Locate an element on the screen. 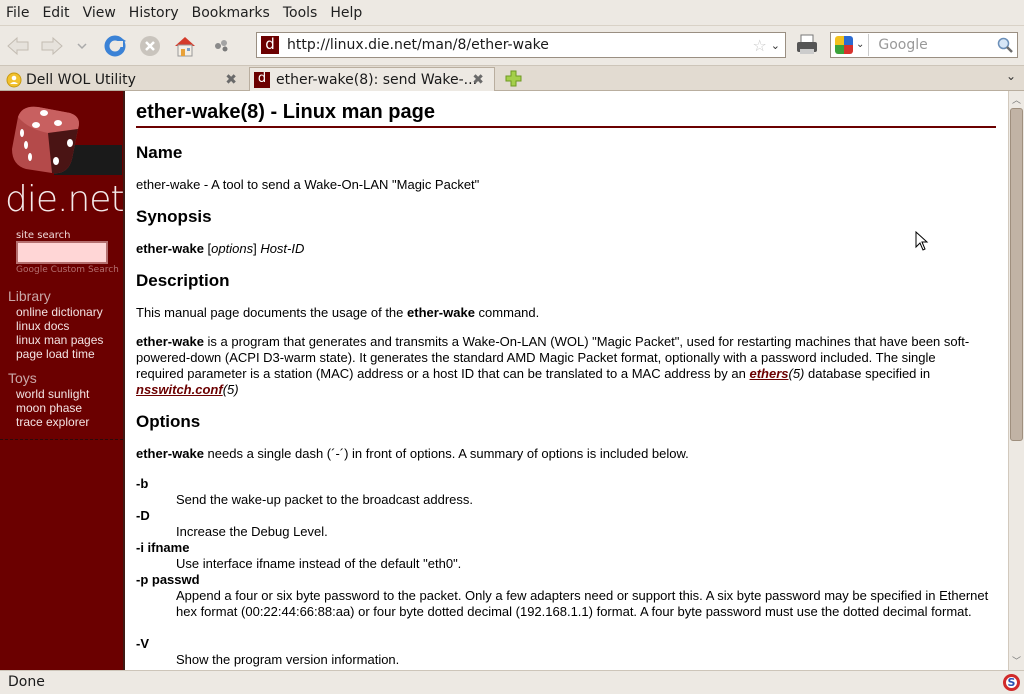  menu-tools: Tools is located at coordinates (301, 13).